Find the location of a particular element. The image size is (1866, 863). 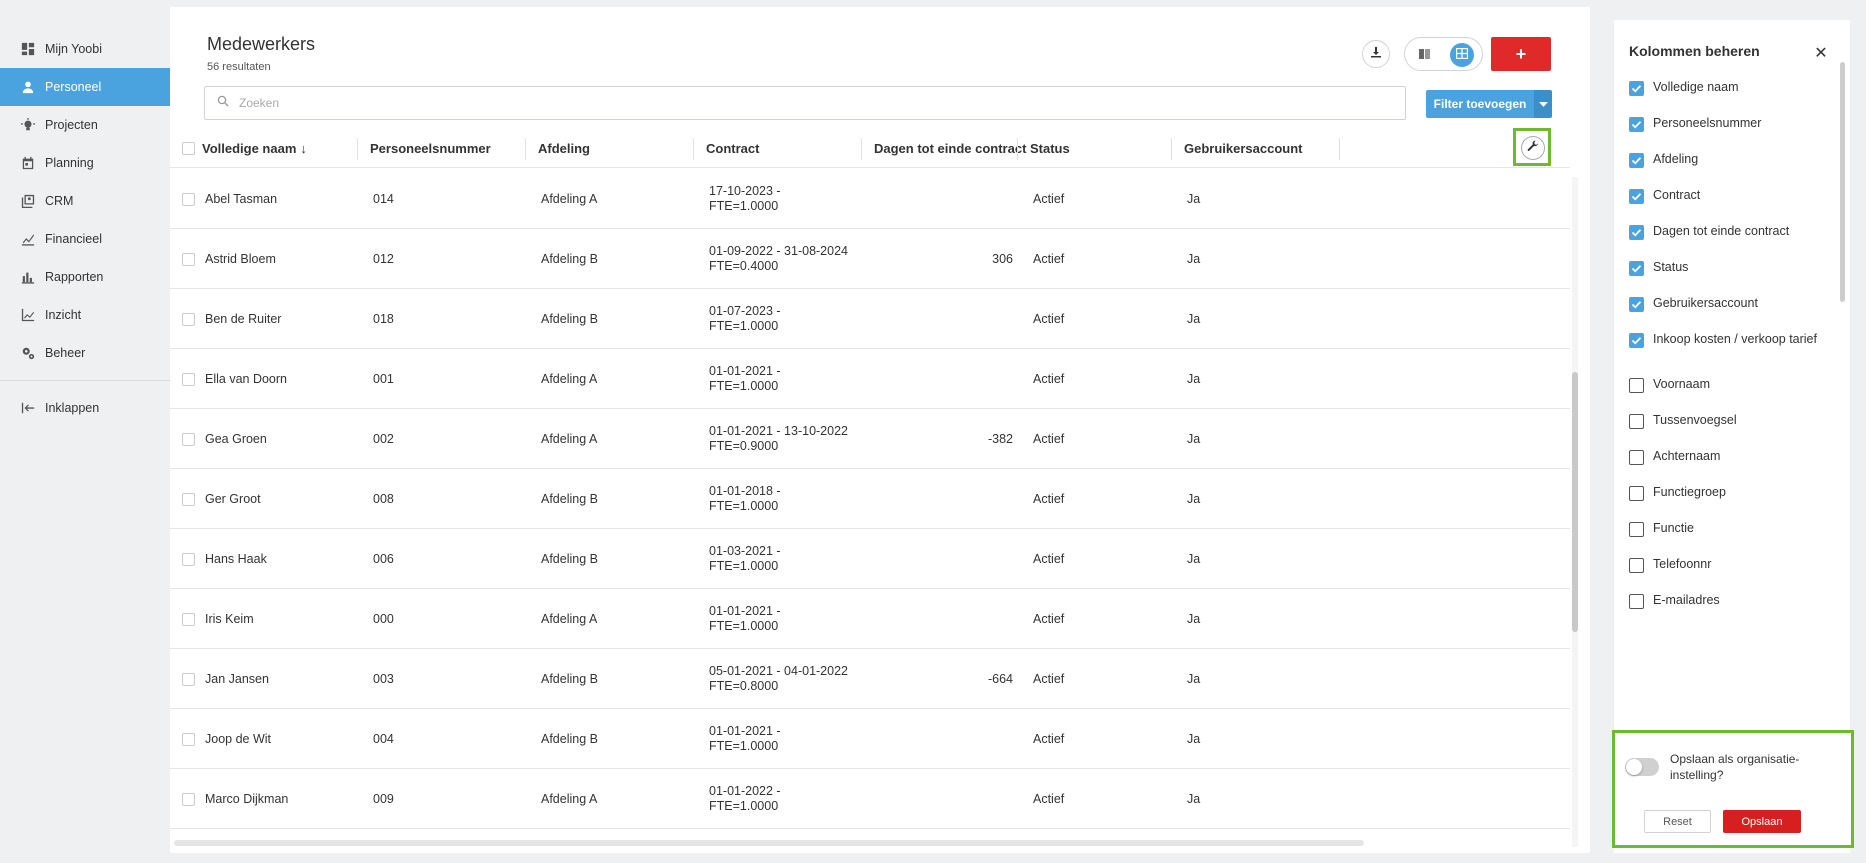

column-header-name: Volledige naam ↓ is located at coordinates (254, 148).